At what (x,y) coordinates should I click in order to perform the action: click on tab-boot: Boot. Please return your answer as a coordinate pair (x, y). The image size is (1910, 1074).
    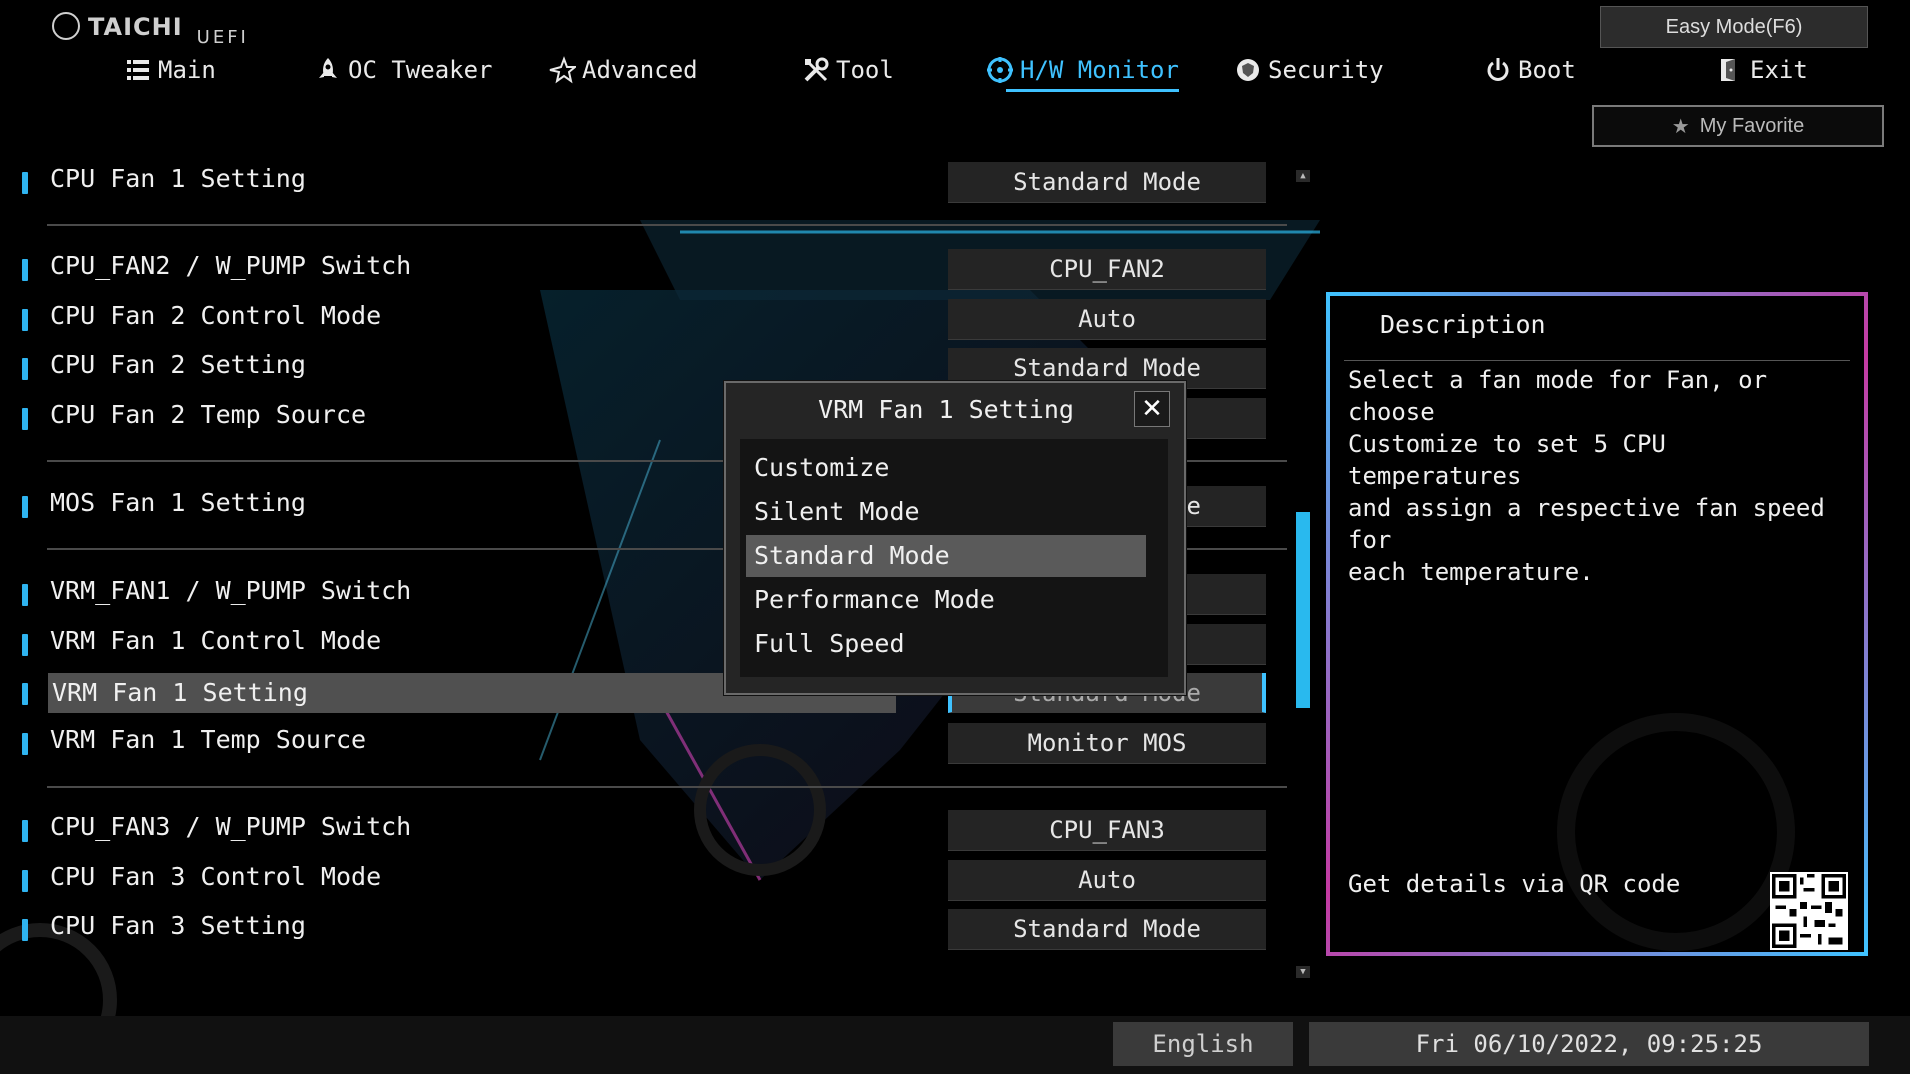
    Looking at the image, I should click on (1530, 70).